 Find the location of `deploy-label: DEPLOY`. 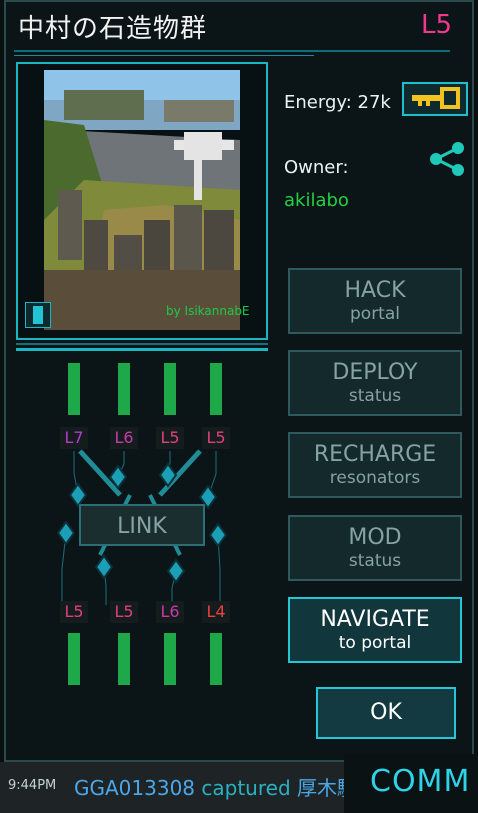

deploy-label: DEPLOY is located at coordinates (375, 372).